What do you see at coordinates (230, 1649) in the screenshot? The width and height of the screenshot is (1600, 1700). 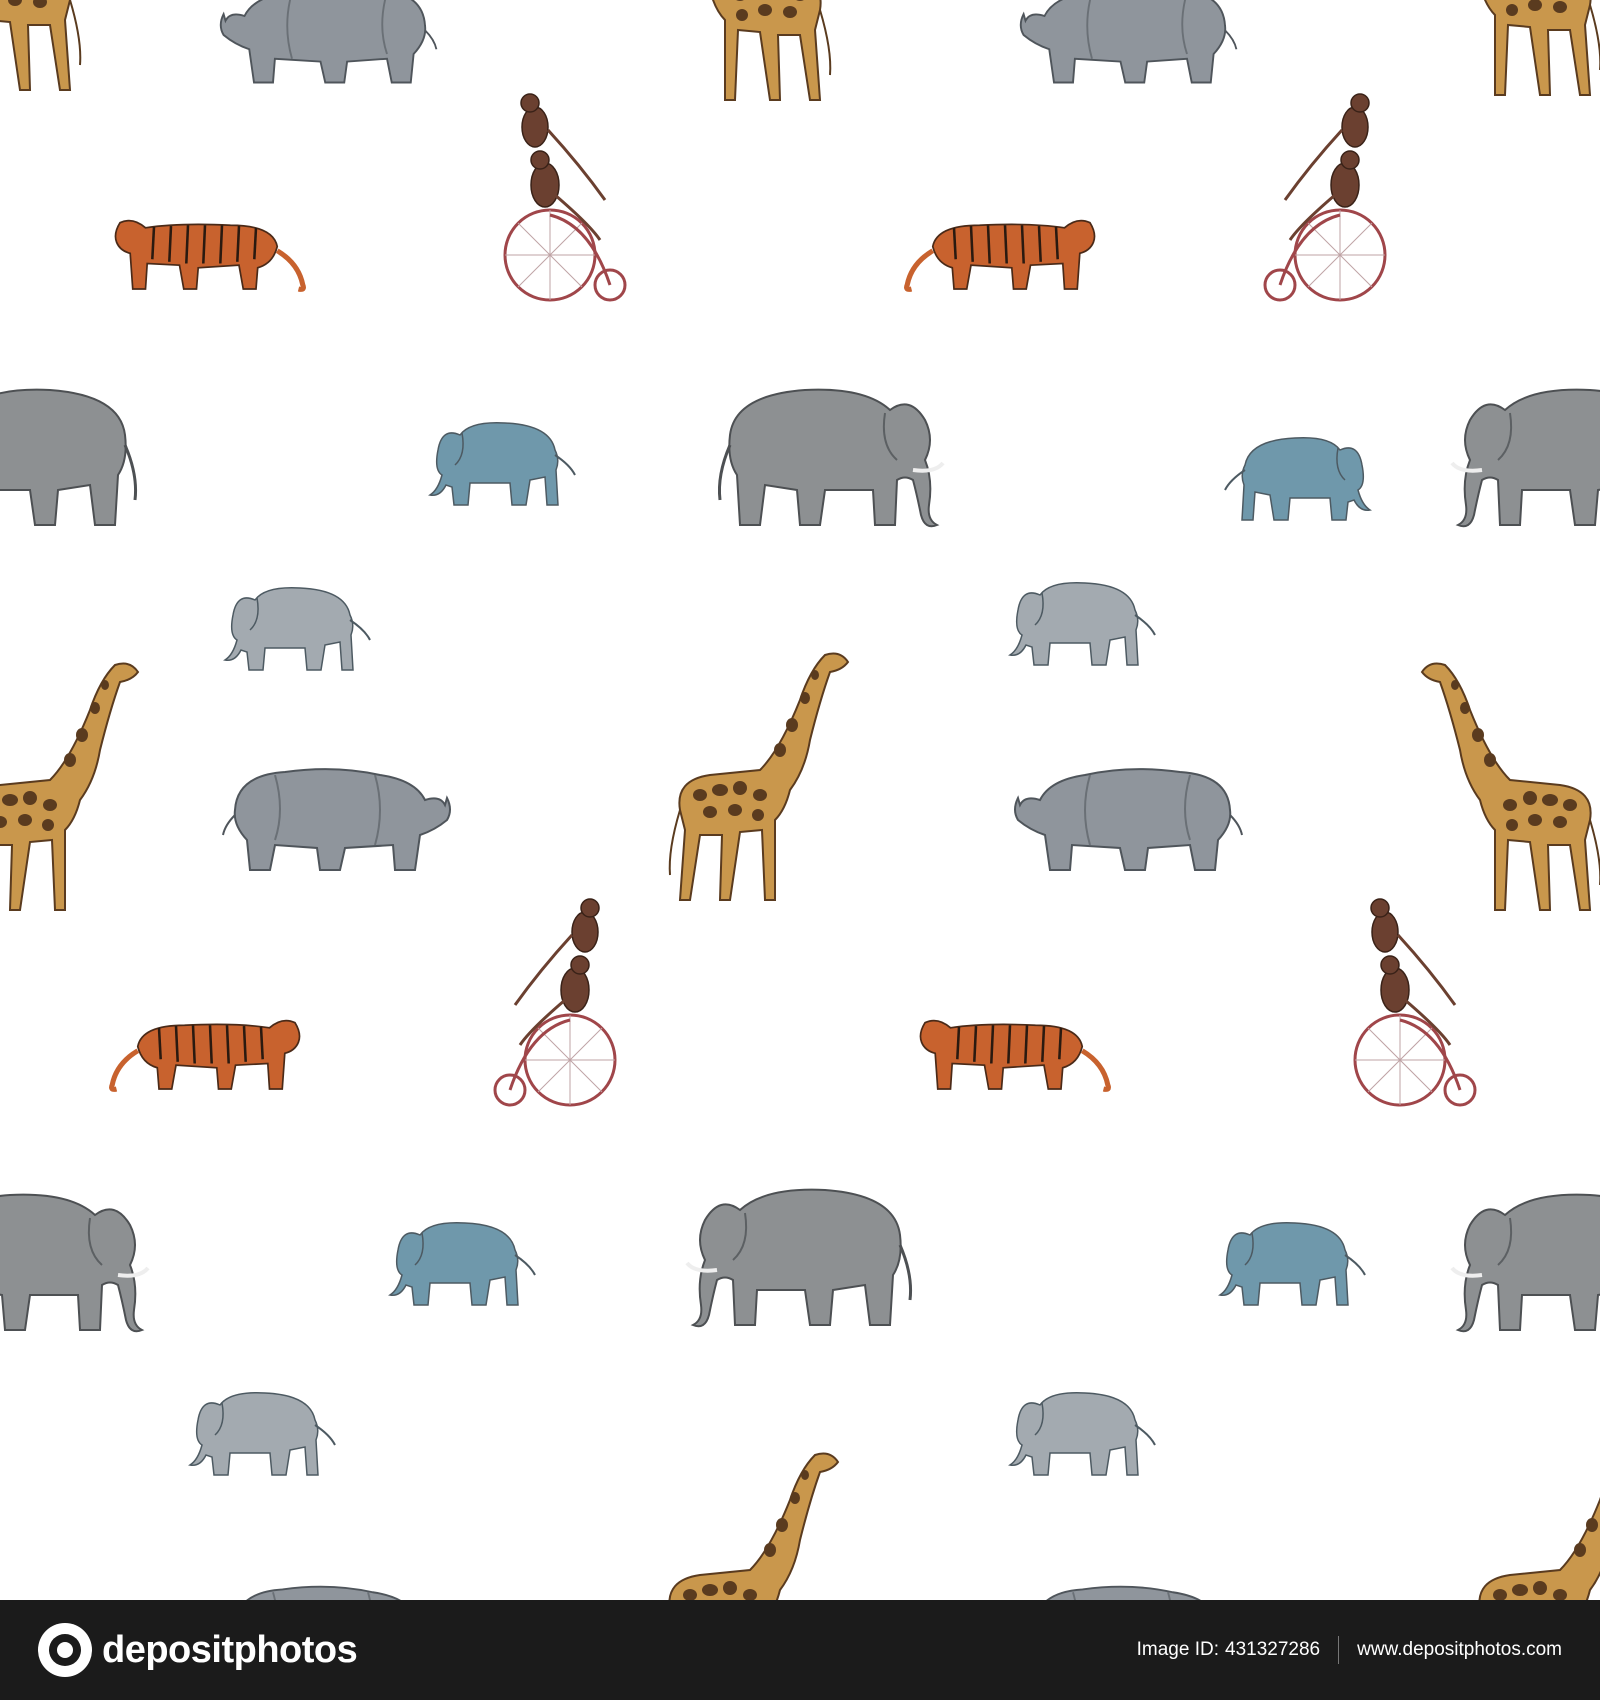 I see `brand-name: depositphotos` at bounding box center [230, 1649].